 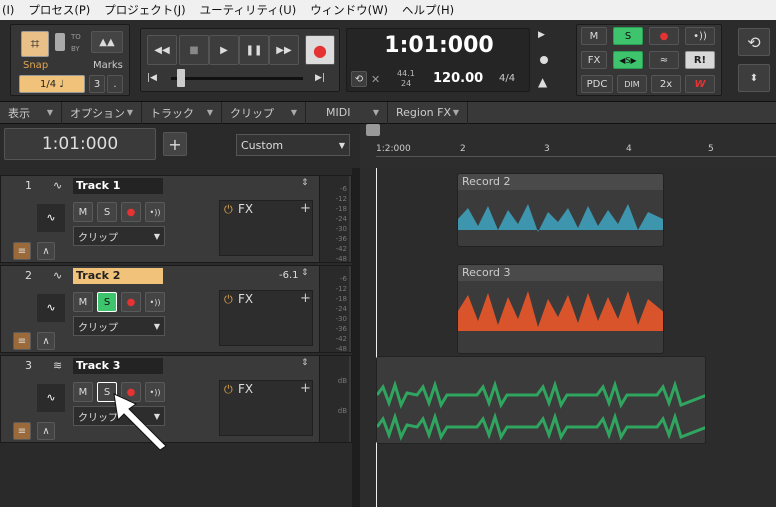 I want to click on double-speed-button: 2x, so click(x=666, y=84).